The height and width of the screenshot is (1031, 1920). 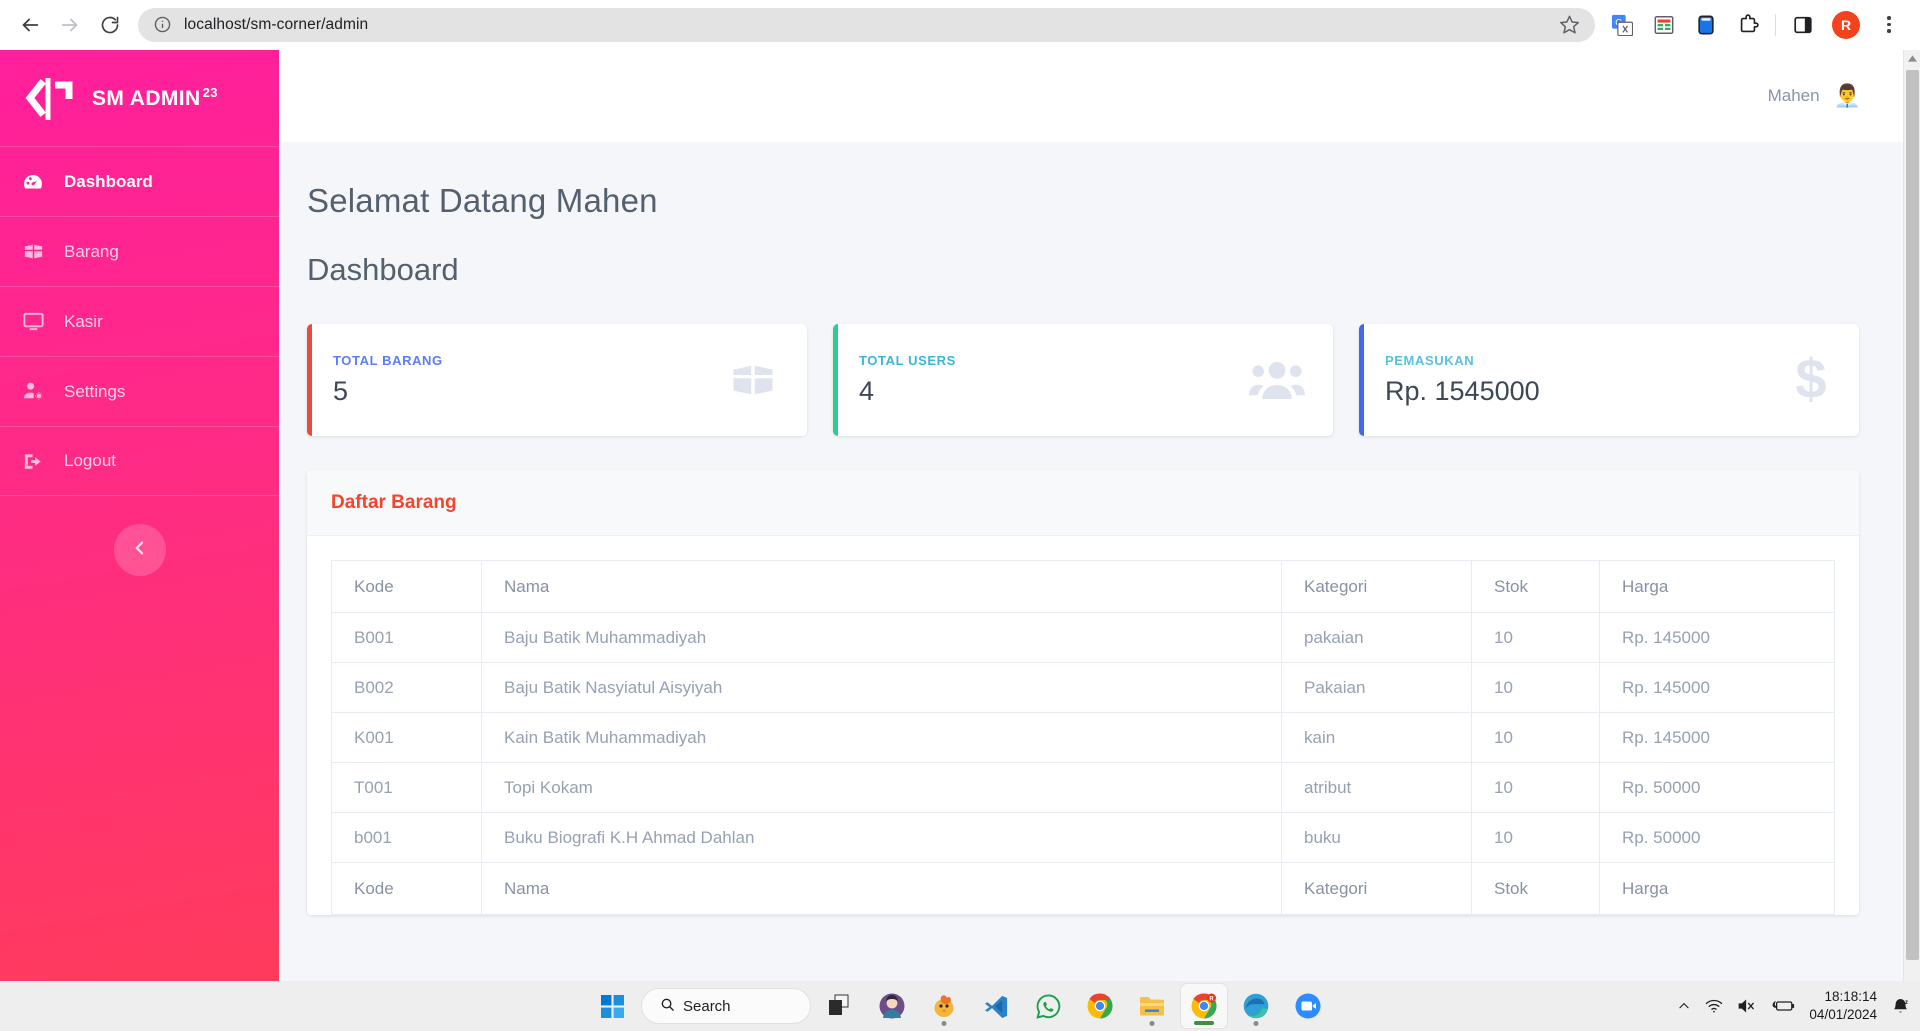 What do you see at coordinates (1376, 837) in the screenshot?
I see `cell-kategori: buku` at bounding box center [1376, 837].